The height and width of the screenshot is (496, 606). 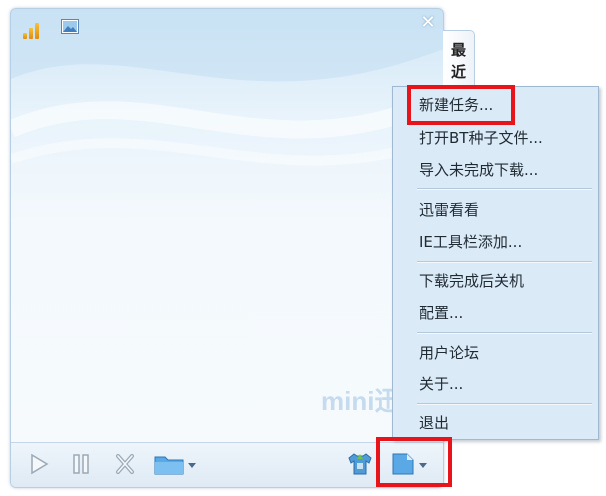 What do you see at coordinates (428, 23) in the screenshot?
I see `close-icon: ✕` at bounding box center [428, 23].